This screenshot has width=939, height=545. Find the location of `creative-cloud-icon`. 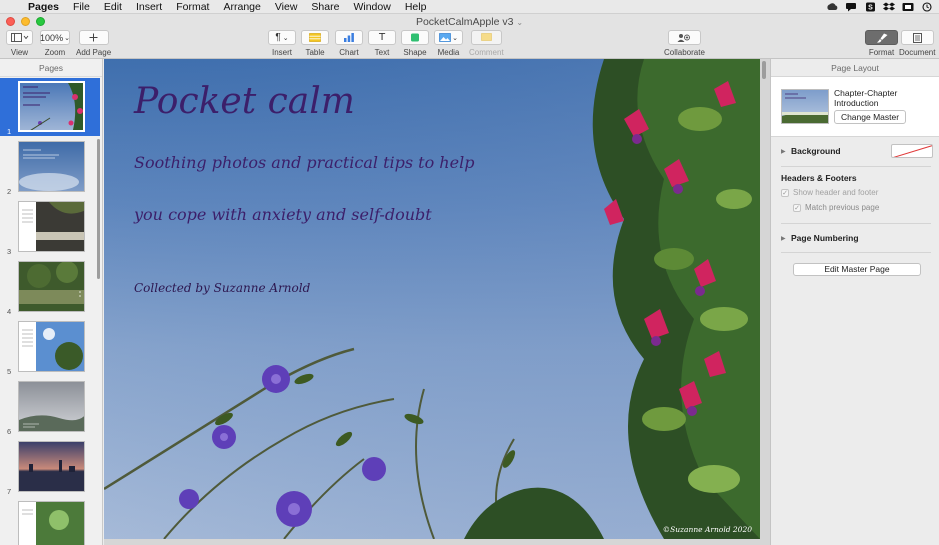

creative-cloud-icon is located at coordinates (832, 7).